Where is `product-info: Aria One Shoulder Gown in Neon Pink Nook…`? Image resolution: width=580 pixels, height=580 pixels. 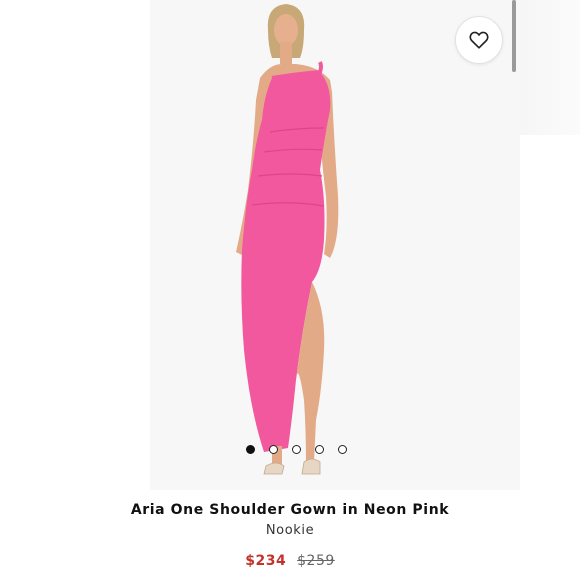
product-info: Aria One Shoulder Gown in Neon Pink Nook… is located at coordinates (290, 534).